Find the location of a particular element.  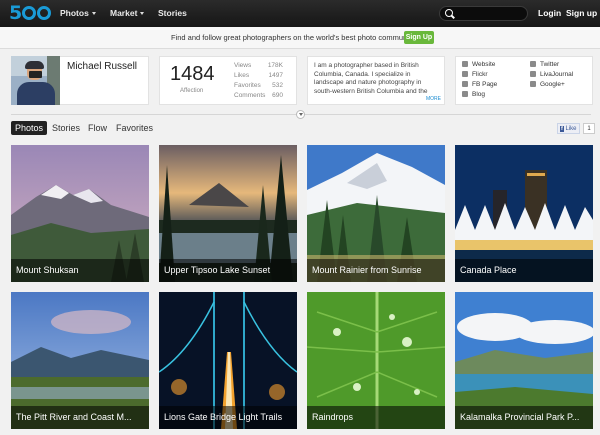

photo-title: Lions Gate Bridge Light Trails is located at coordinates (228, 417).